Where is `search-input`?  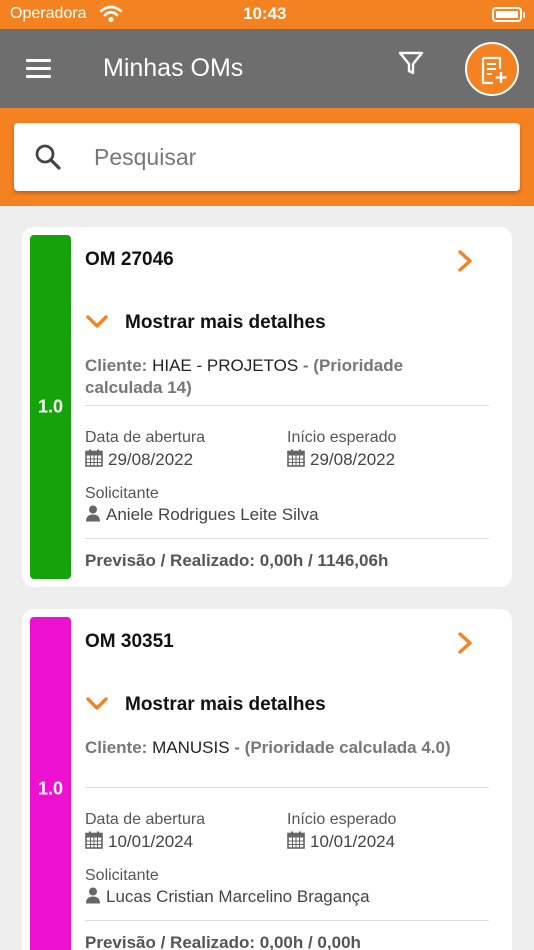 search-input is located at coordinates (294, 157).